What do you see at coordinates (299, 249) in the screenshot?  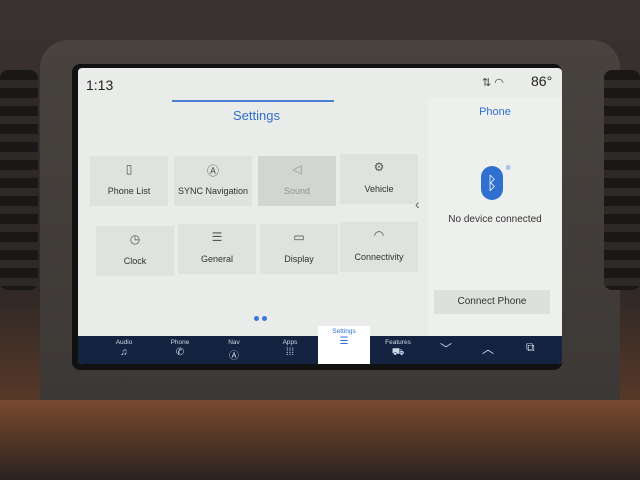 I see `tile-display: ▭ Display` at bounding box center [299, 249].